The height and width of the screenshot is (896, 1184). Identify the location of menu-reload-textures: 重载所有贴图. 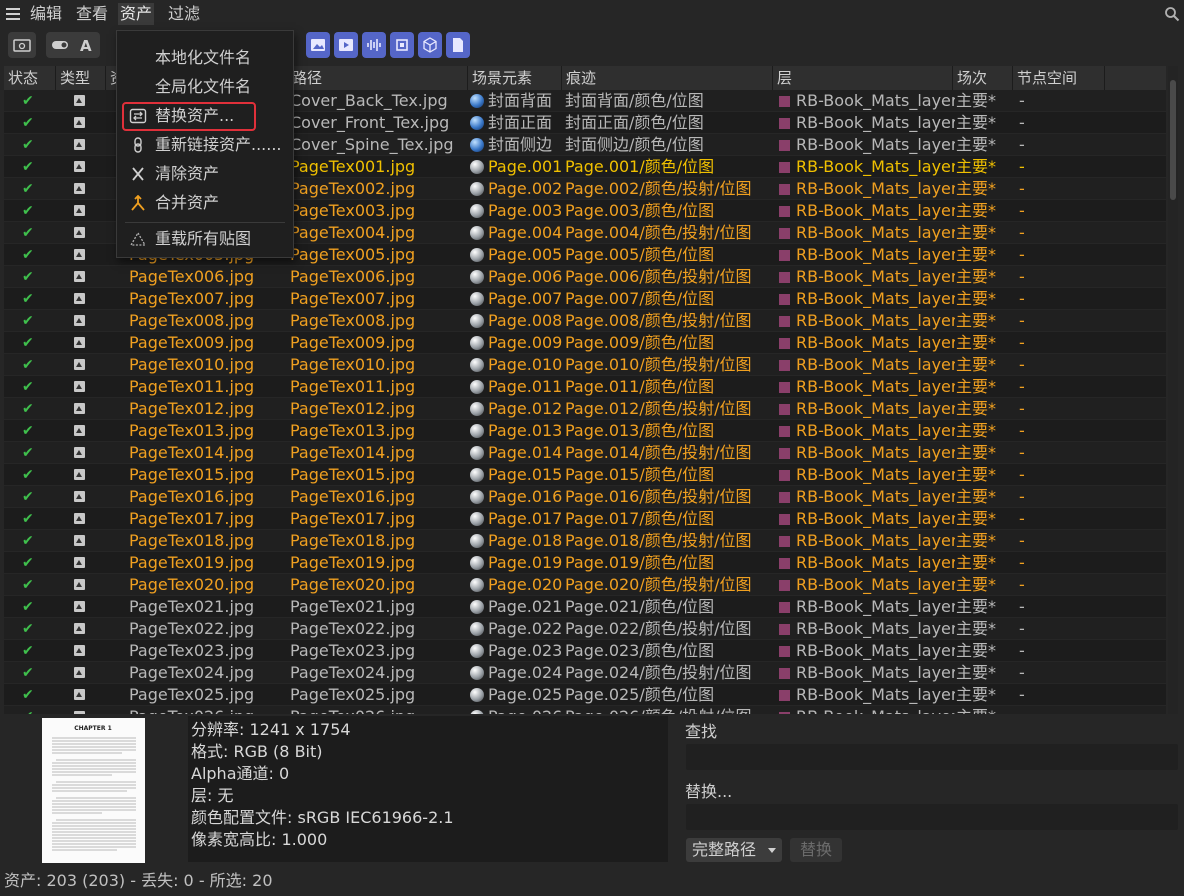
(205, 239).